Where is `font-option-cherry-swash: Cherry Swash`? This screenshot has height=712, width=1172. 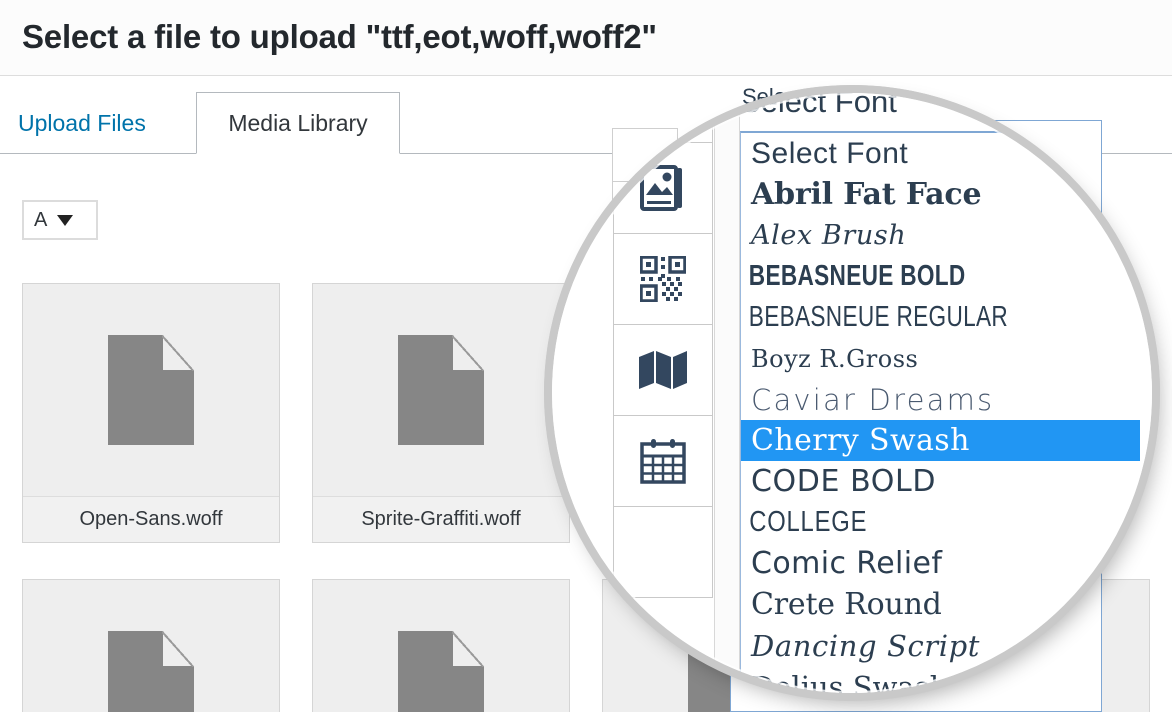 font-option-cherry-swash: Cherry Swash is located at coordinates (940, 440).